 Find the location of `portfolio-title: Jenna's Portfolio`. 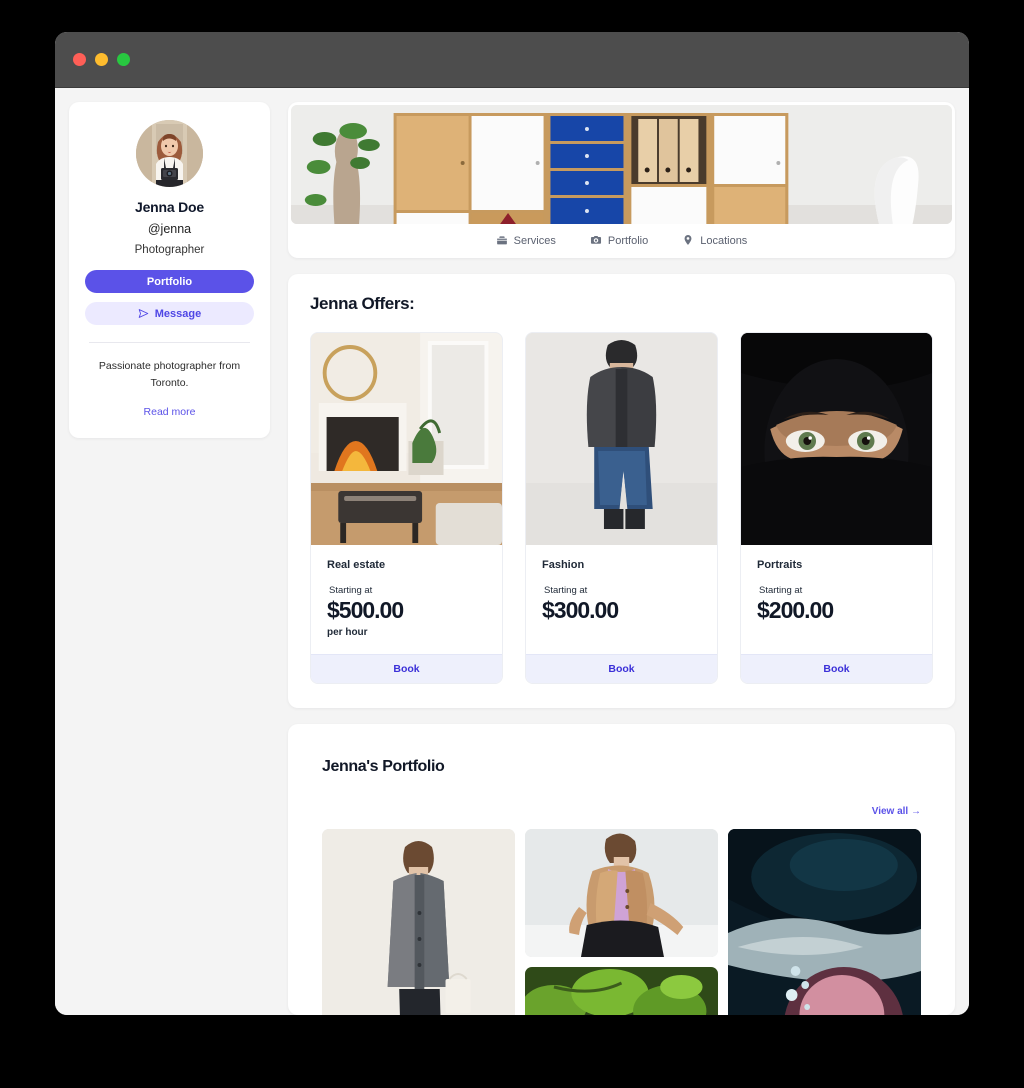

portfolio-title: Jenna's Portfolio is located at coordinates (383, 766).